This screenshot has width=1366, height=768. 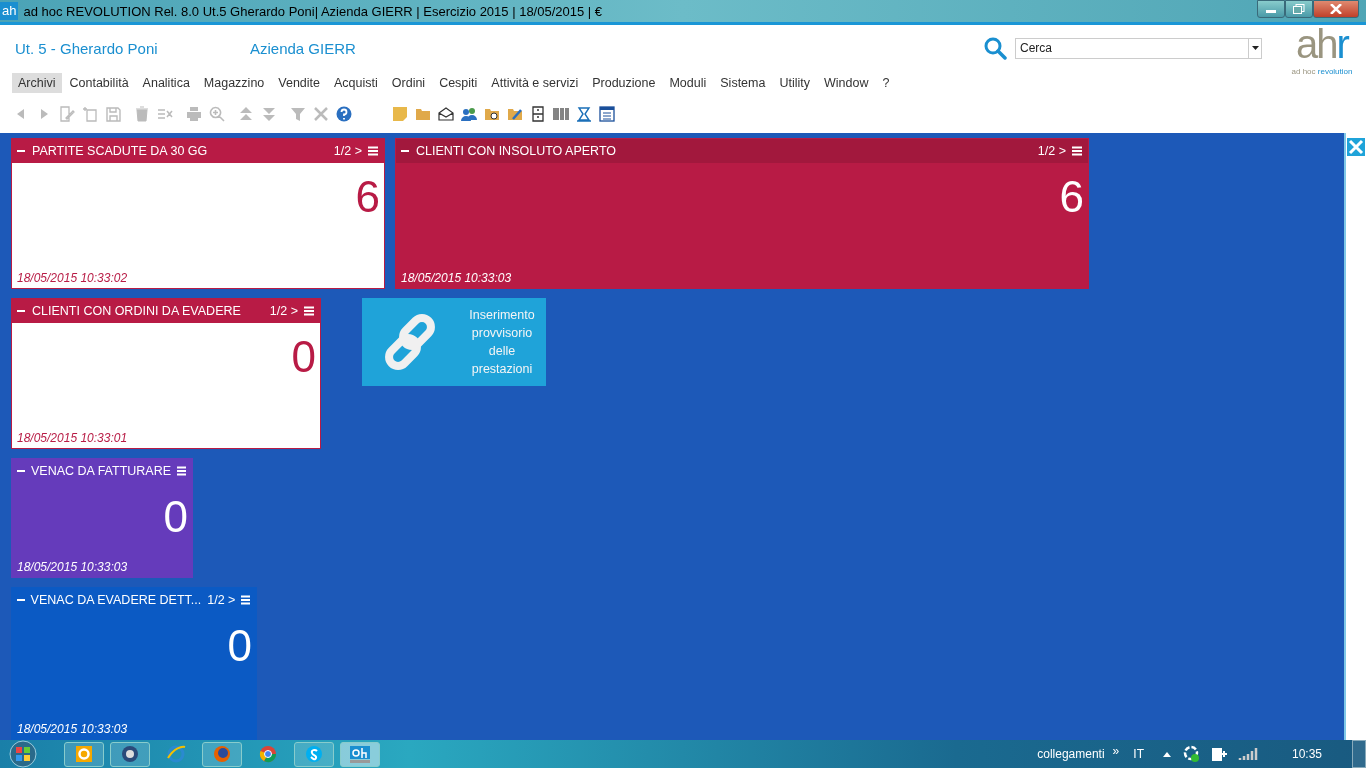 I want to click on menu-item: Window, so click(x=846, y=83).